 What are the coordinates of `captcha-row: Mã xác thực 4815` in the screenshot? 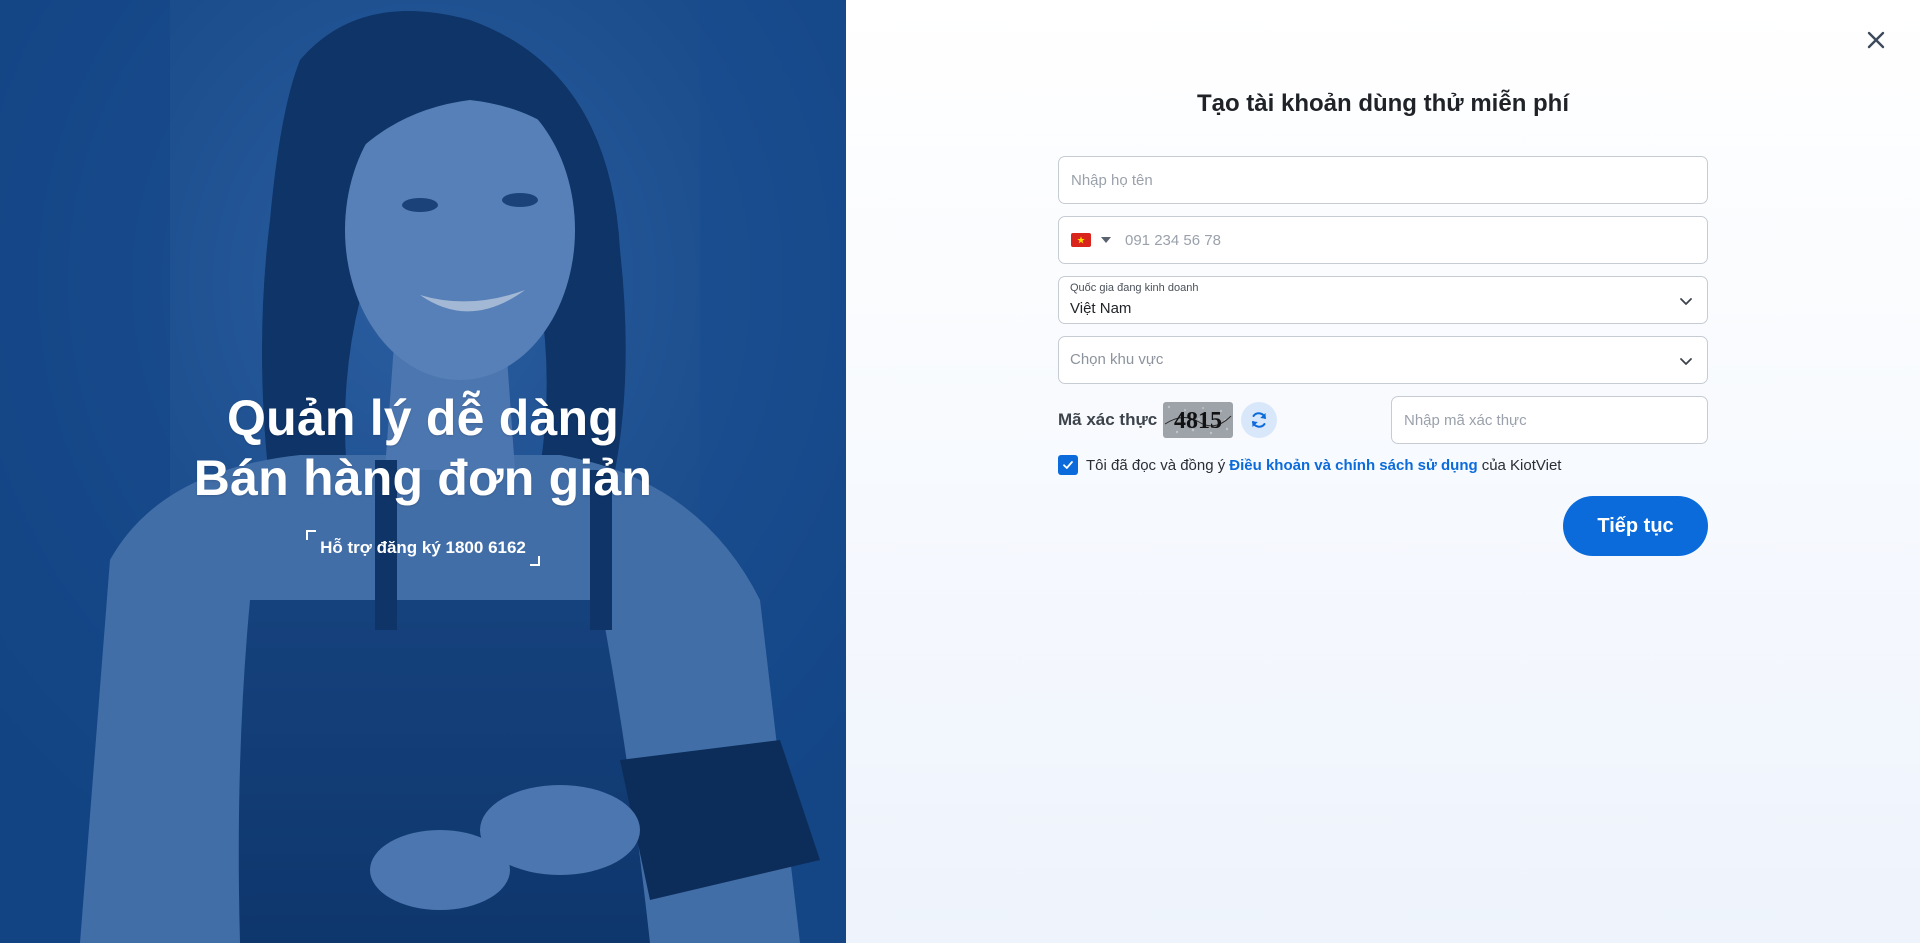 It's located at (1383, 420).